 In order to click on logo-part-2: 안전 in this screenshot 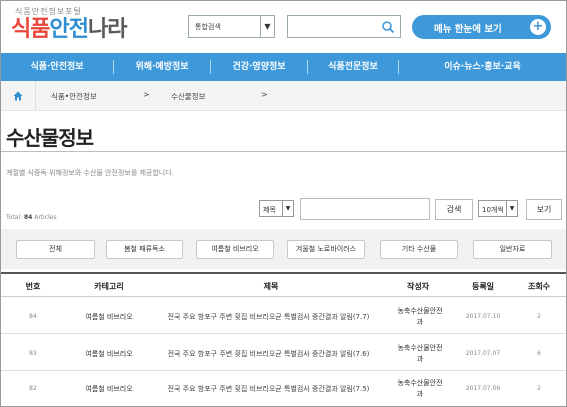, I will do `click(68, 29)`.